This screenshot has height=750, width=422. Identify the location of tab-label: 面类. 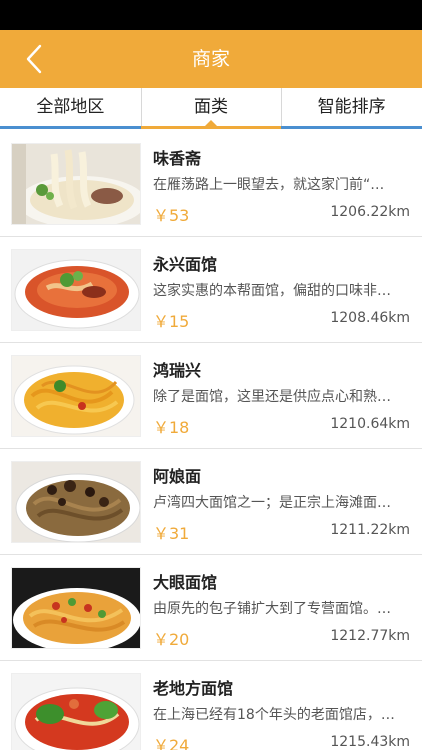
(211, 107).